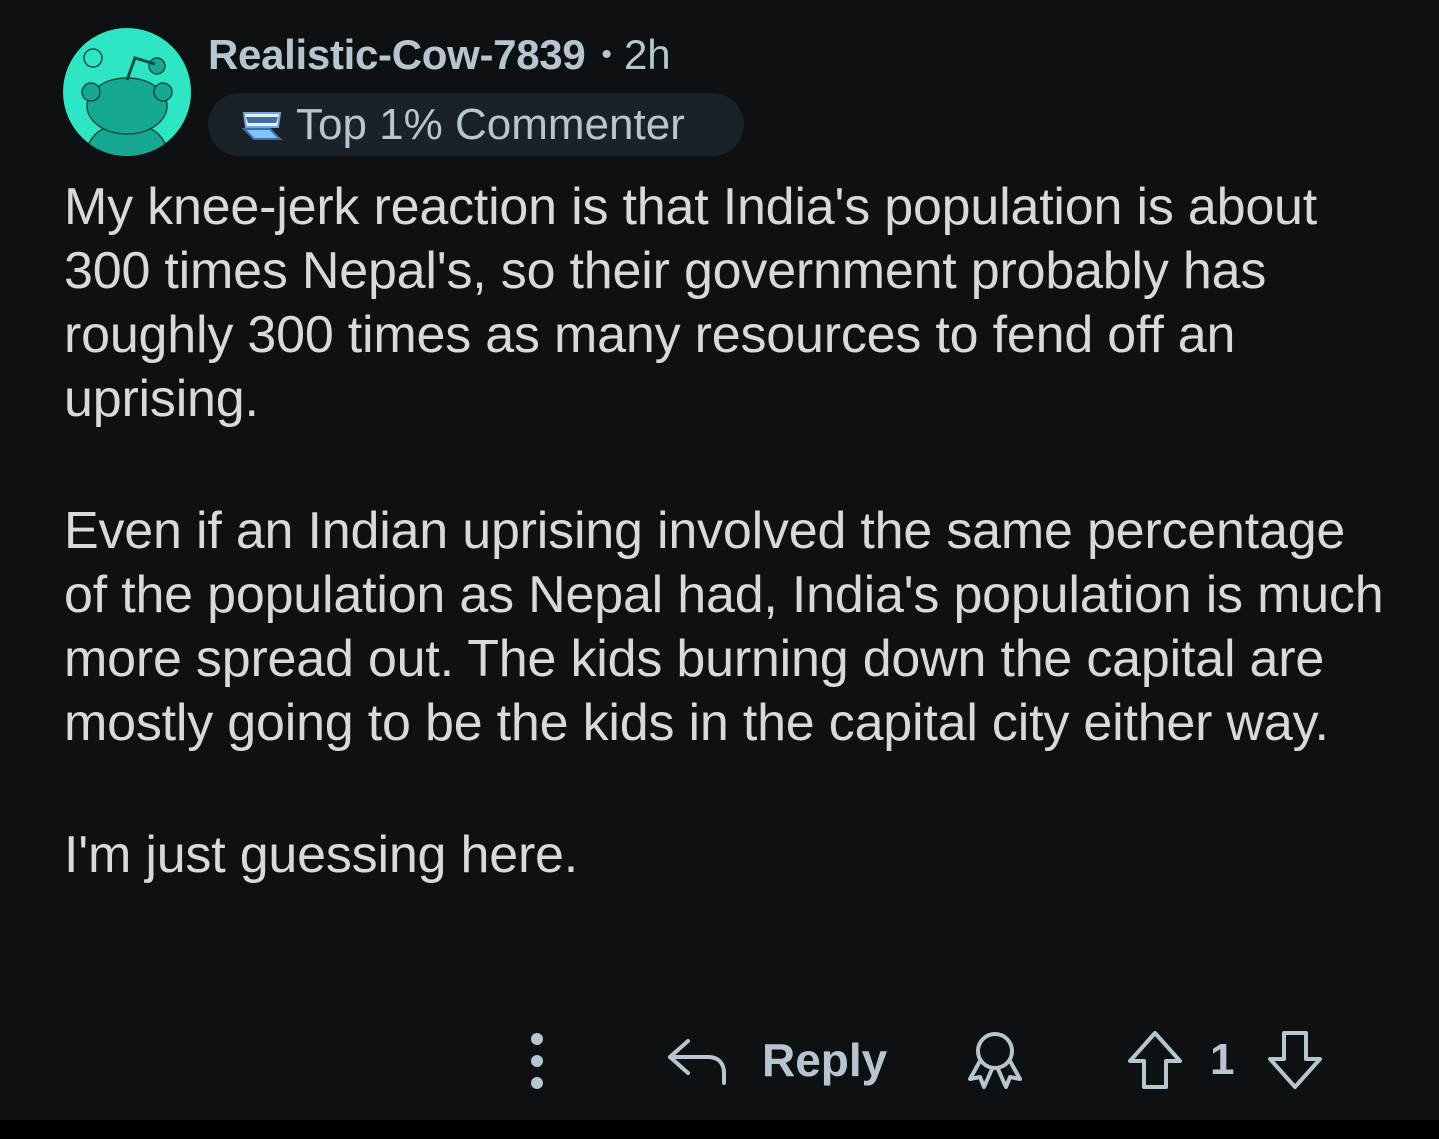 This screenshot has height=1139, width=1439. I want to click on comment-meta: Realistic-Cow-7839 • 2h, so click(439, 55).